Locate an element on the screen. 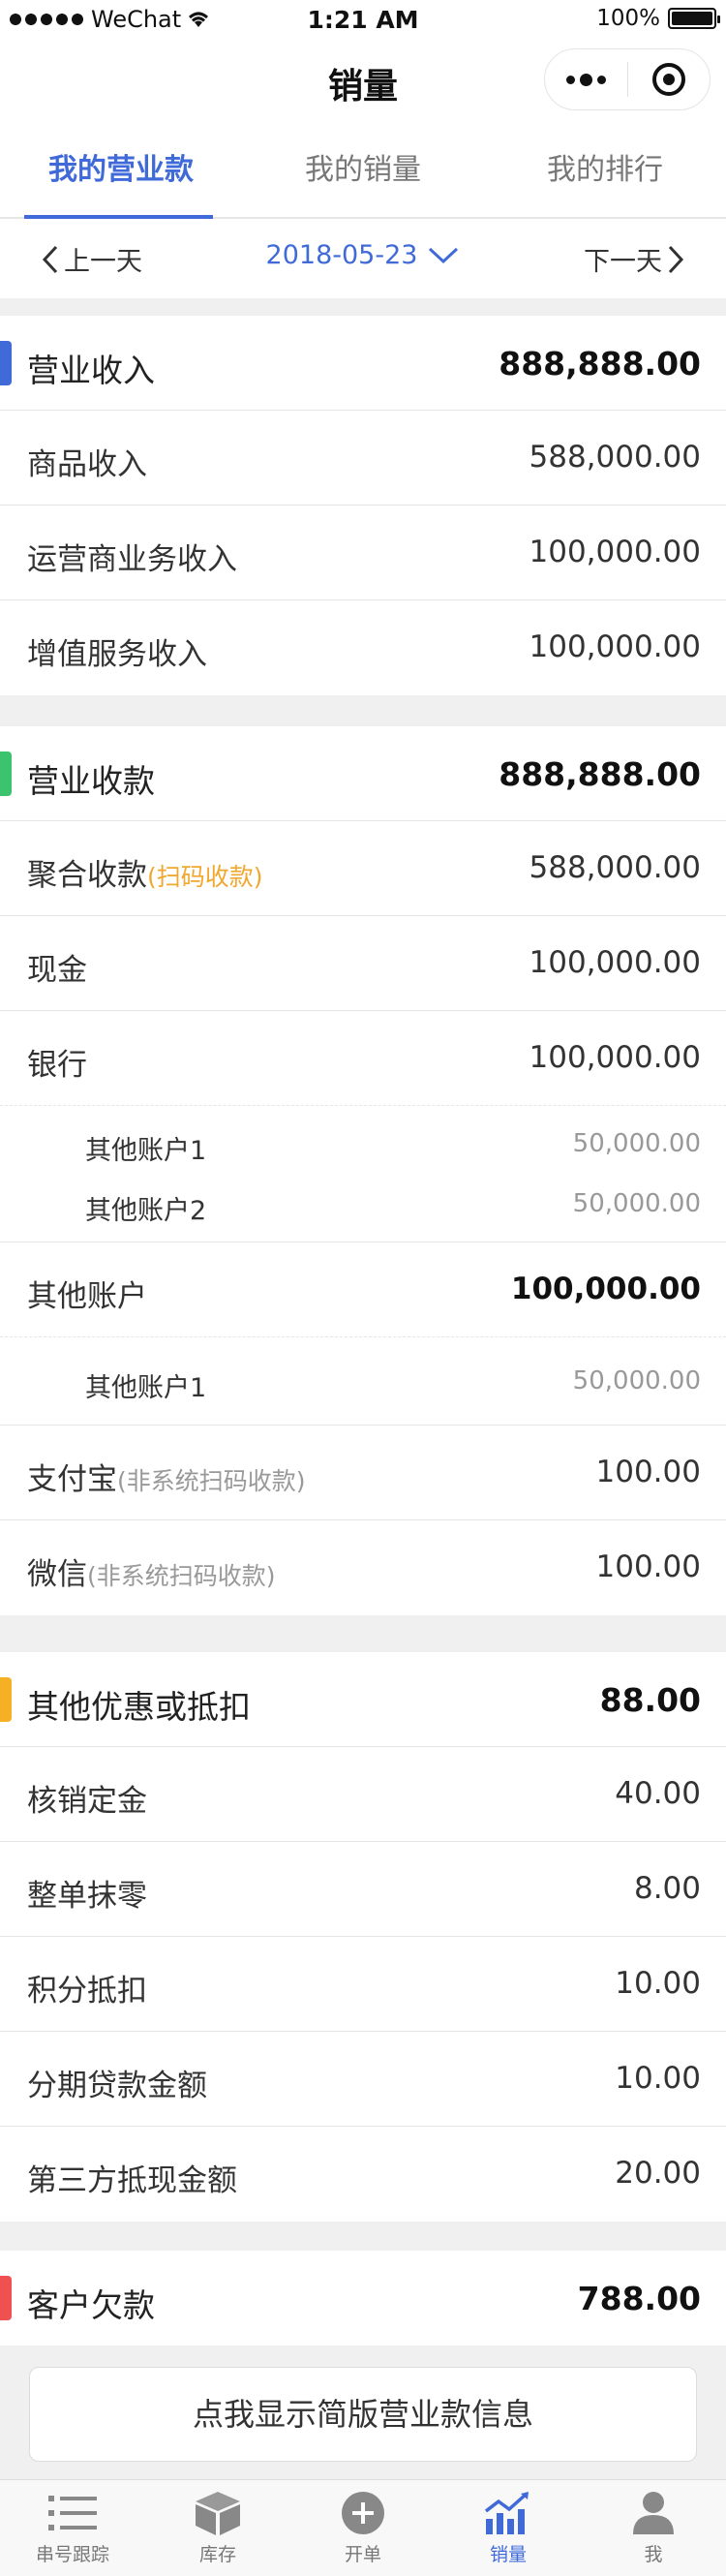 This screenshot has width=726, height=2576. tabbar-label: 库存 is located at coordinates (217, 2554).